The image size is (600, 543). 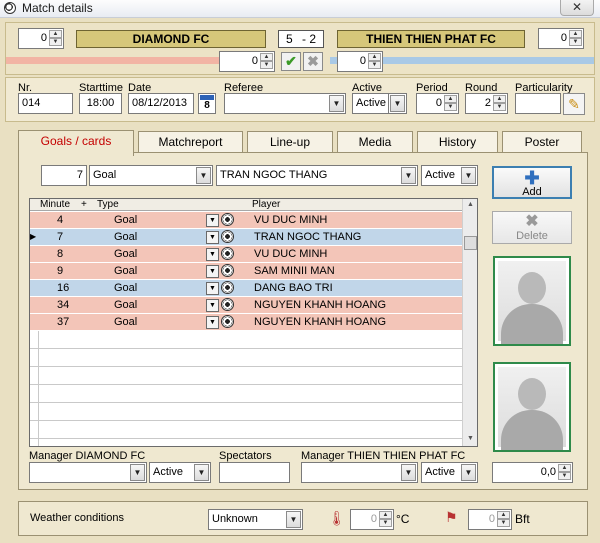 What do you see at coordinates (285, 103) in the screenshot?
I see `referee-select: ▼` at bounding box center [285, 103].